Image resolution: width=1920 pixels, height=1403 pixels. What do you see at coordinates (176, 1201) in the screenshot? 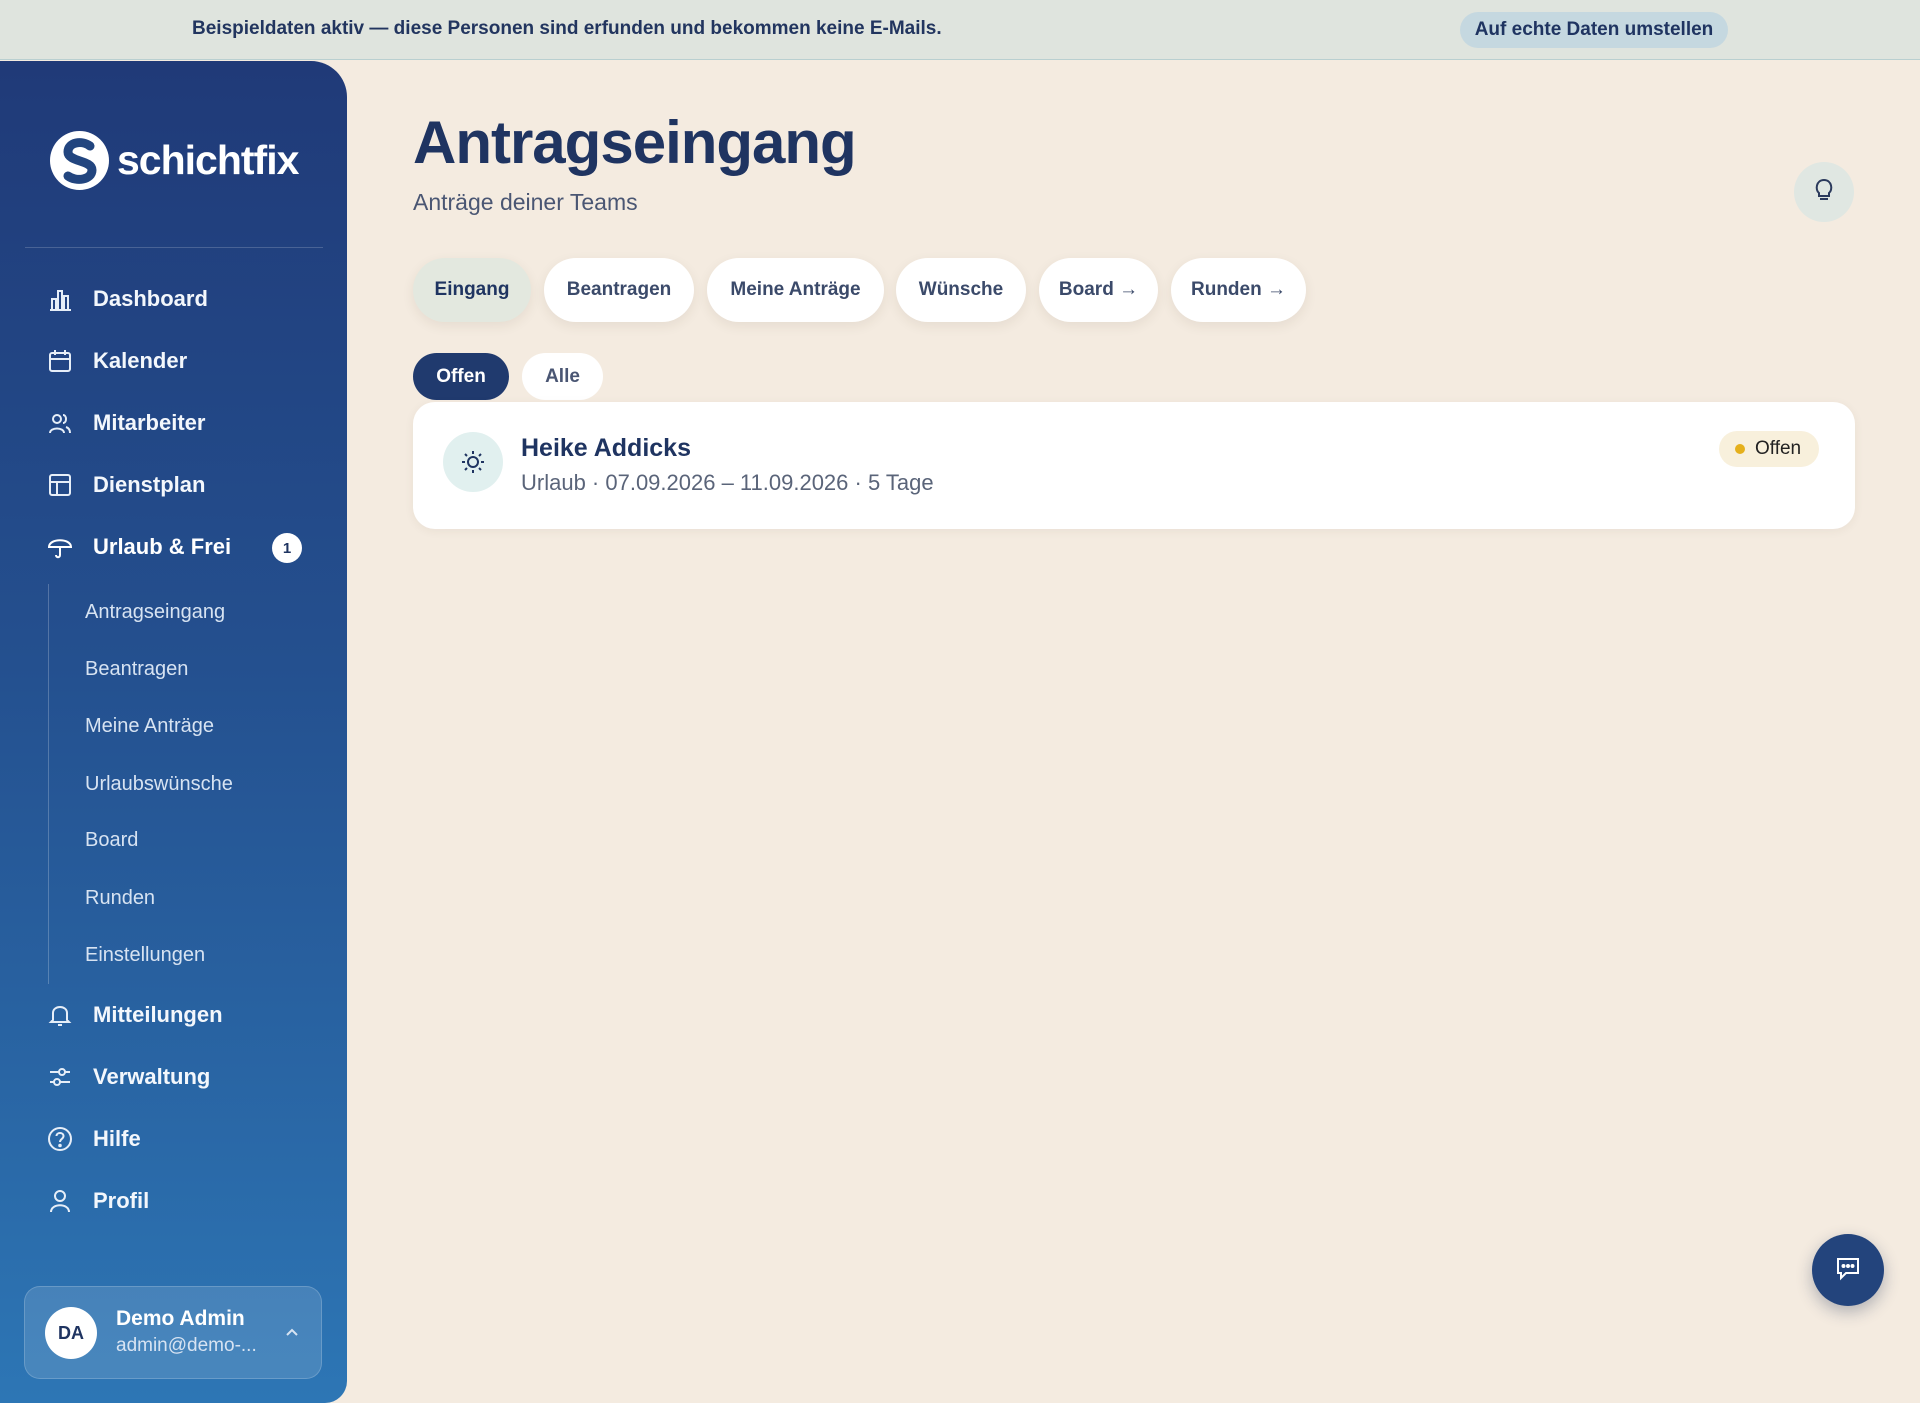
I see `nav-item-profil: Profil` at bounding box center [176, 1201].